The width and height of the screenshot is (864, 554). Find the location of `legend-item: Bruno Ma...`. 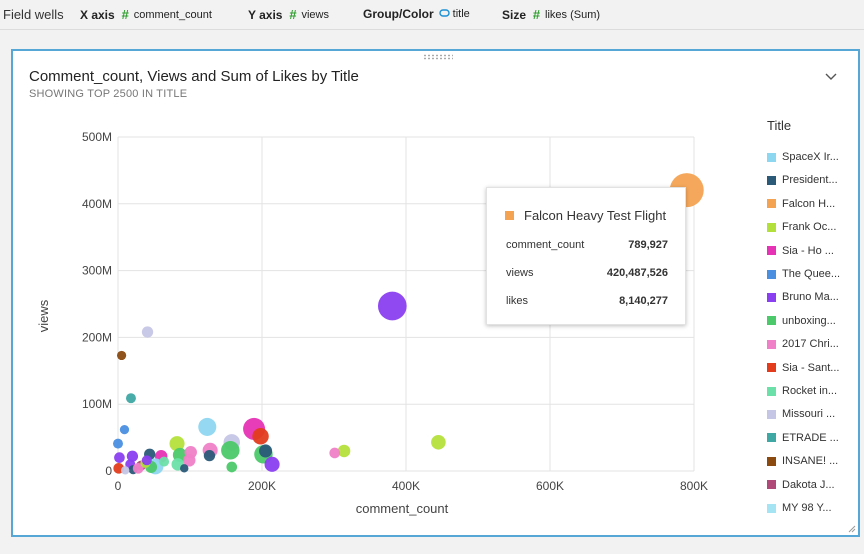

legend-item: Bruno Ma... is located at coordinates (809, 297).